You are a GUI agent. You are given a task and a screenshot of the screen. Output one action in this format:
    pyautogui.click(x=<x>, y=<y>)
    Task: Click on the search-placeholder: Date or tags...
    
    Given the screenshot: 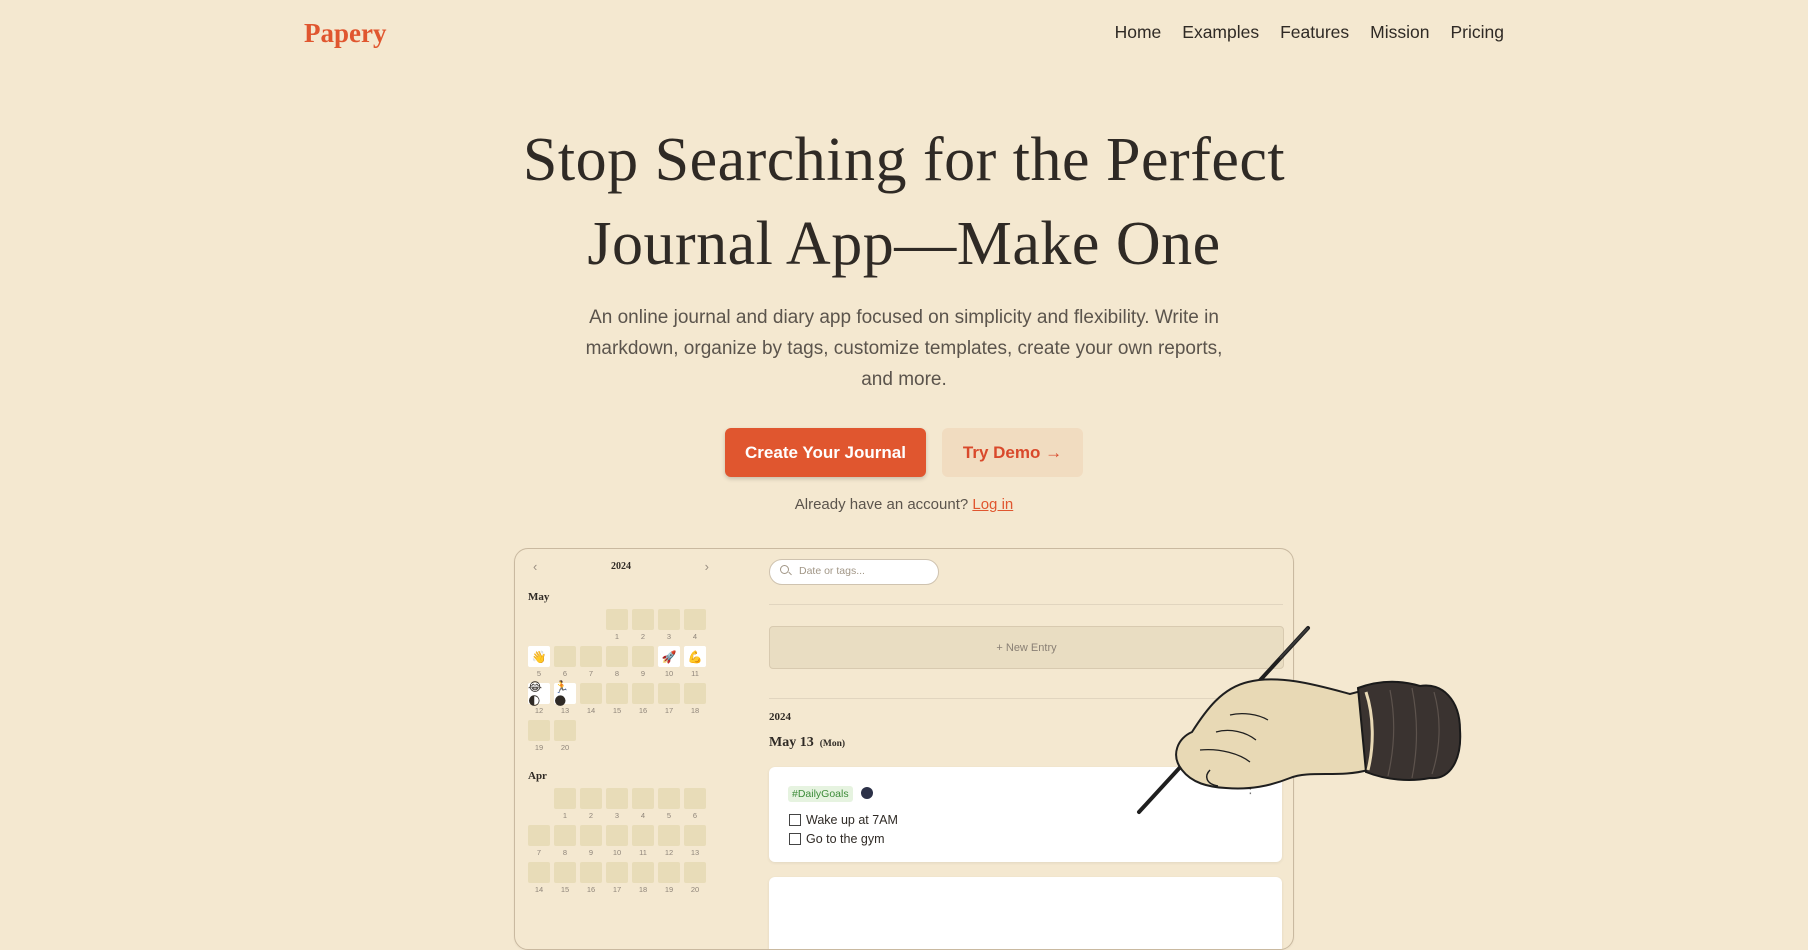 What is the action you would take?
    pyautogui.click(x=832, y=571)
    